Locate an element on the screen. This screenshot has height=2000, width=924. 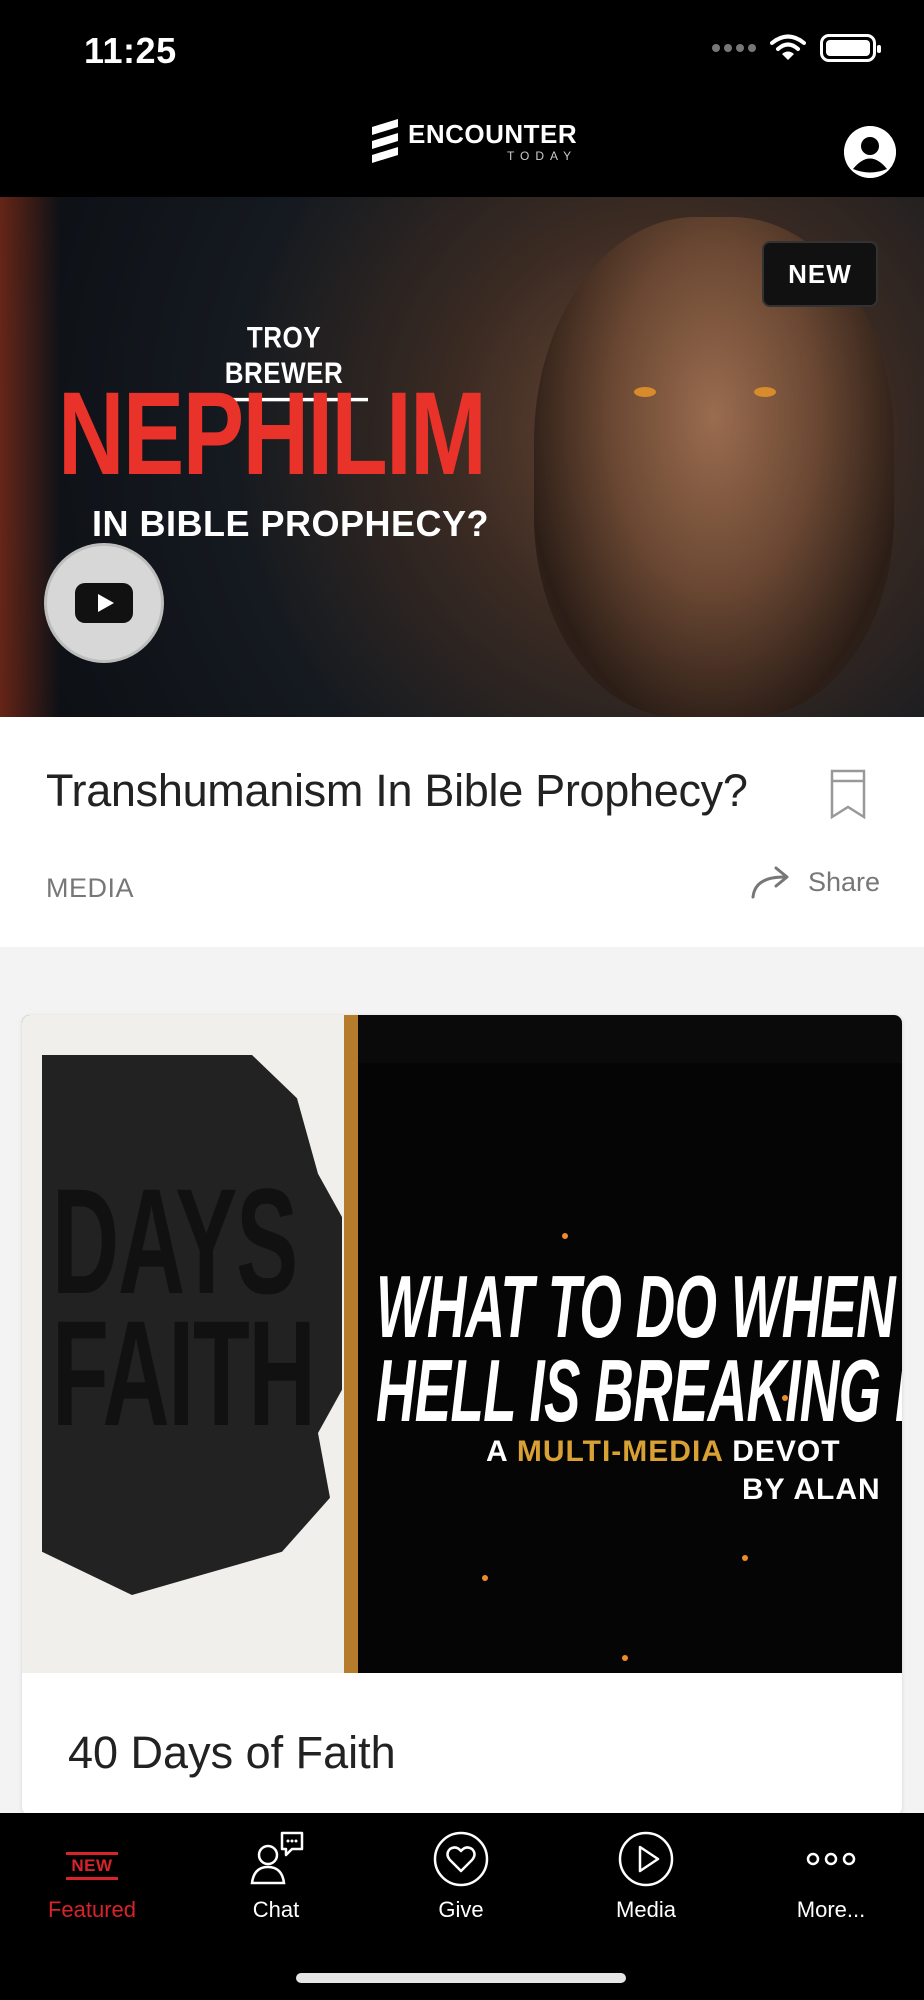
card-headline-line: WHAT TO DO WHEN A is located at coordinates (639, 1306).